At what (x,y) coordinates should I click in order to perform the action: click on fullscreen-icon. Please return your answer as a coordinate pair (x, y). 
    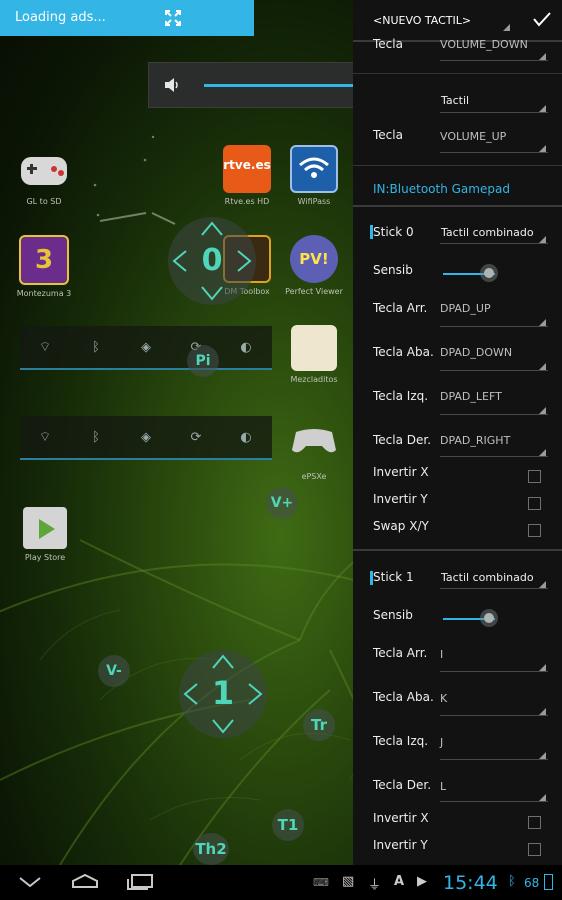
    Looking at the image, I should click on (173, 18).